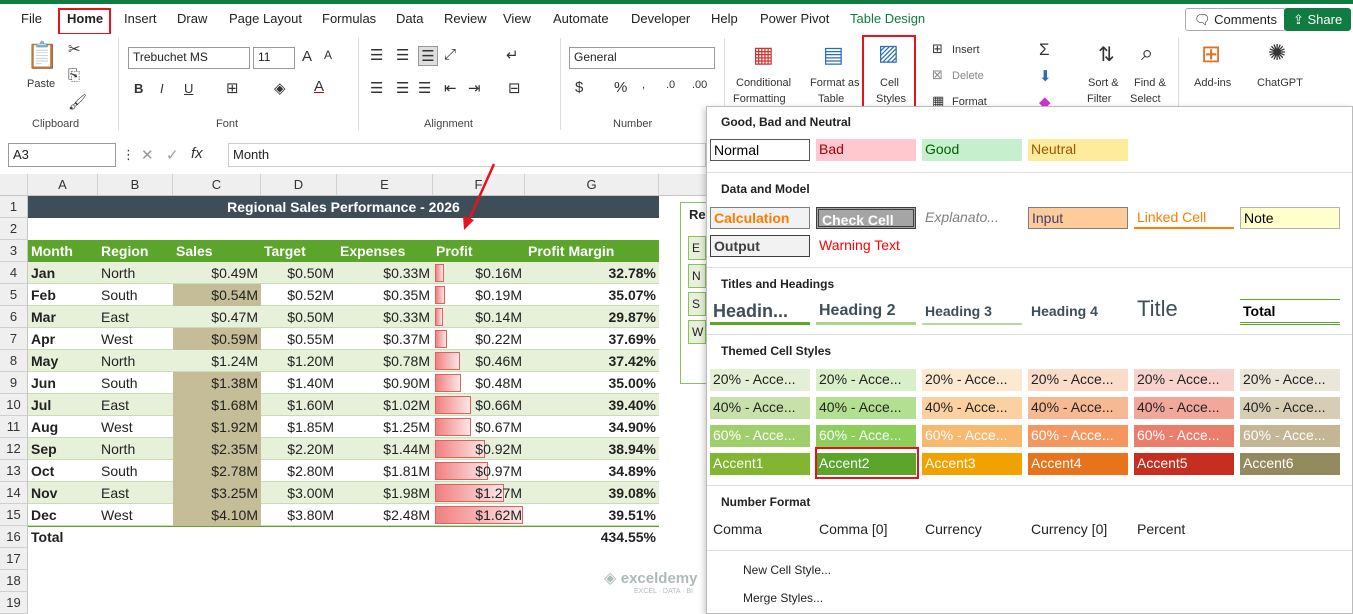  I want to click on row-header: 17, so click(14, 559).